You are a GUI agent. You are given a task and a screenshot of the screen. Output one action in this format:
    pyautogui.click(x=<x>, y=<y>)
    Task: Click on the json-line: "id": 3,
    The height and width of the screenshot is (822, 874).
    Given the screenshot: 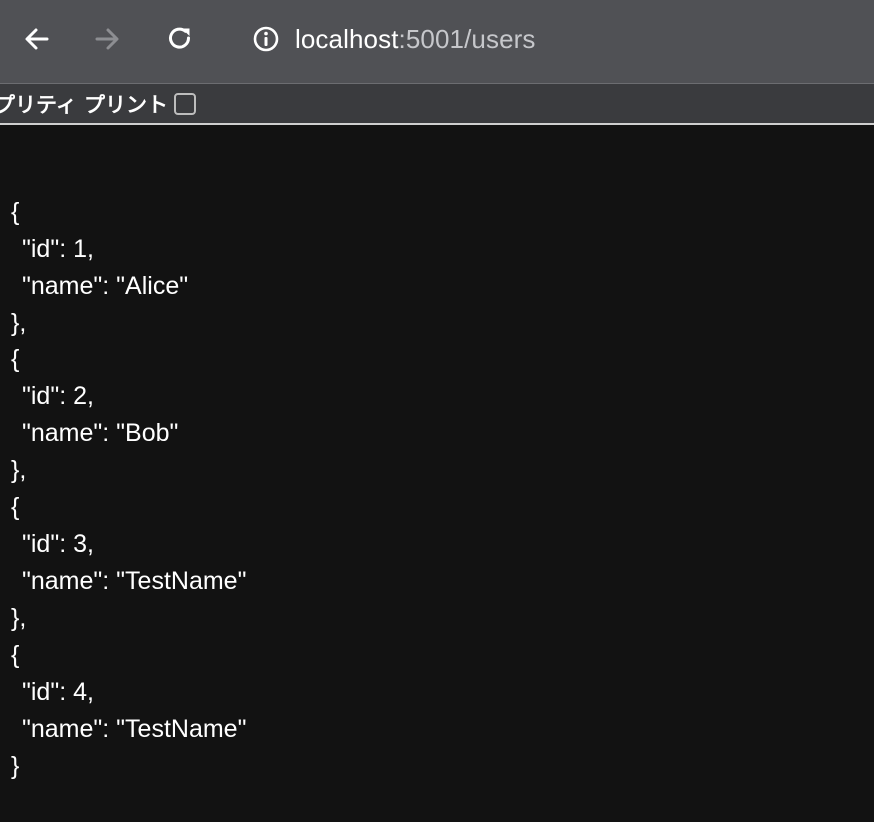 What is the action you would take?
    pyautogui.click(x=58, y=544)
    